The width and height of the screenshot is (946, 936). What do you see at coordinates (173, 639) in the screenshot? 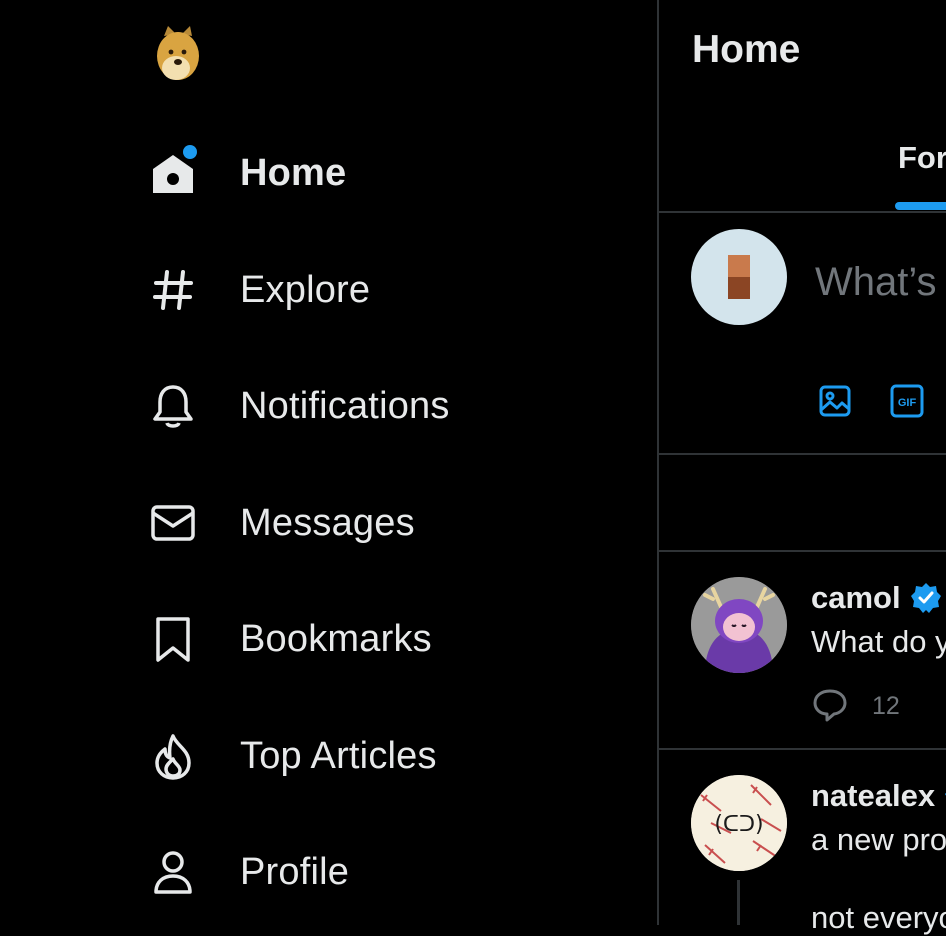
I see `bookmark-icon` at bounding box center [173, 639].